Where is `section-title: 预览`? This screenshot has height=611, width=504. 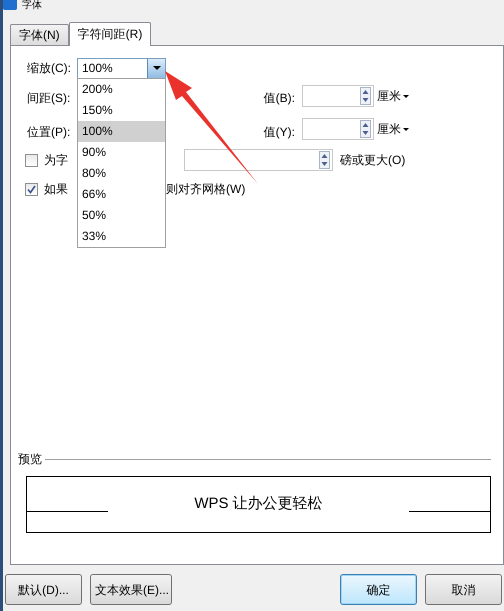
section-title: 预览 is located at coordinates (30, 459).